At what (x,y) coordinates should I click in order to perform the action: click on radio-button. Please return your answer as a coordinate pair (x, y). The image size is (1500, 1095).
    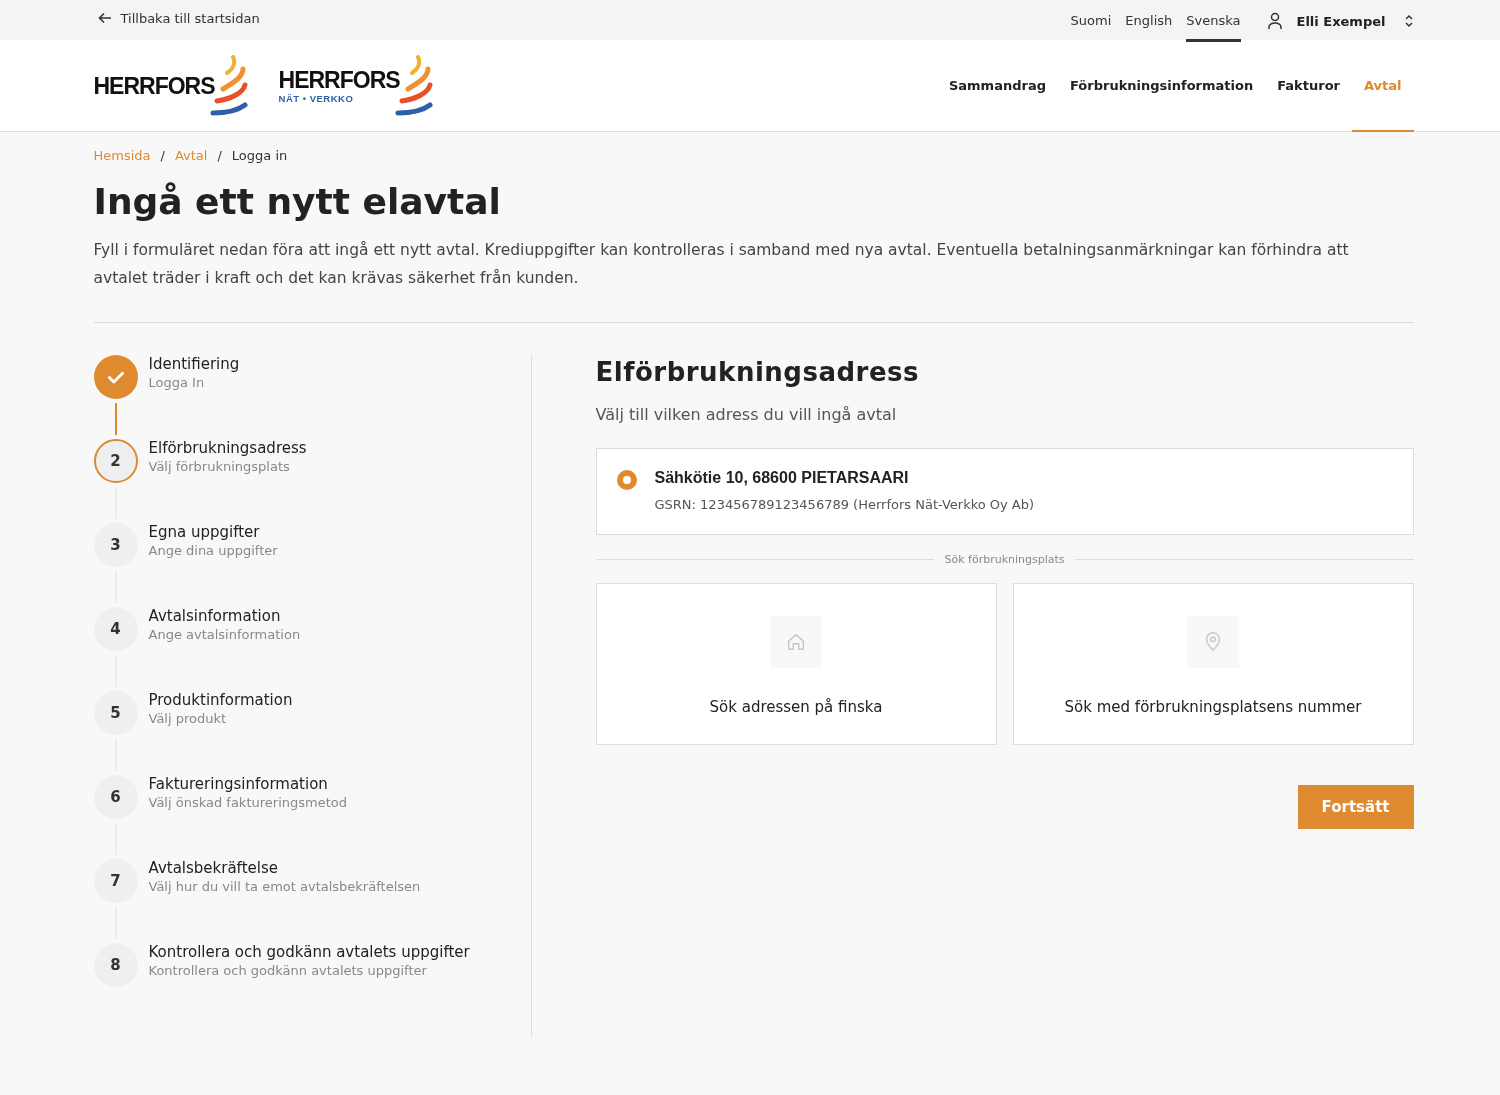
    Looking at the image, I should click on (626, 480).